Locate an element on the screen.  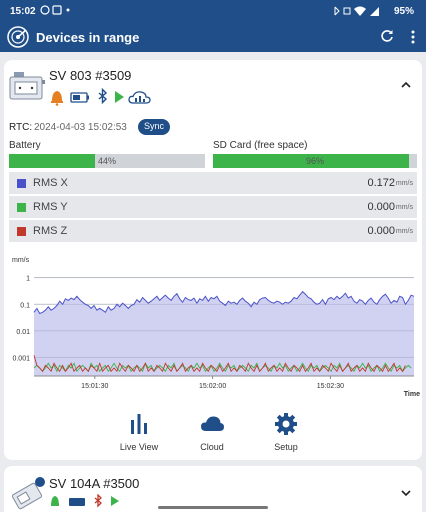
setup-label: Setup is located at coordinates (286, 447).